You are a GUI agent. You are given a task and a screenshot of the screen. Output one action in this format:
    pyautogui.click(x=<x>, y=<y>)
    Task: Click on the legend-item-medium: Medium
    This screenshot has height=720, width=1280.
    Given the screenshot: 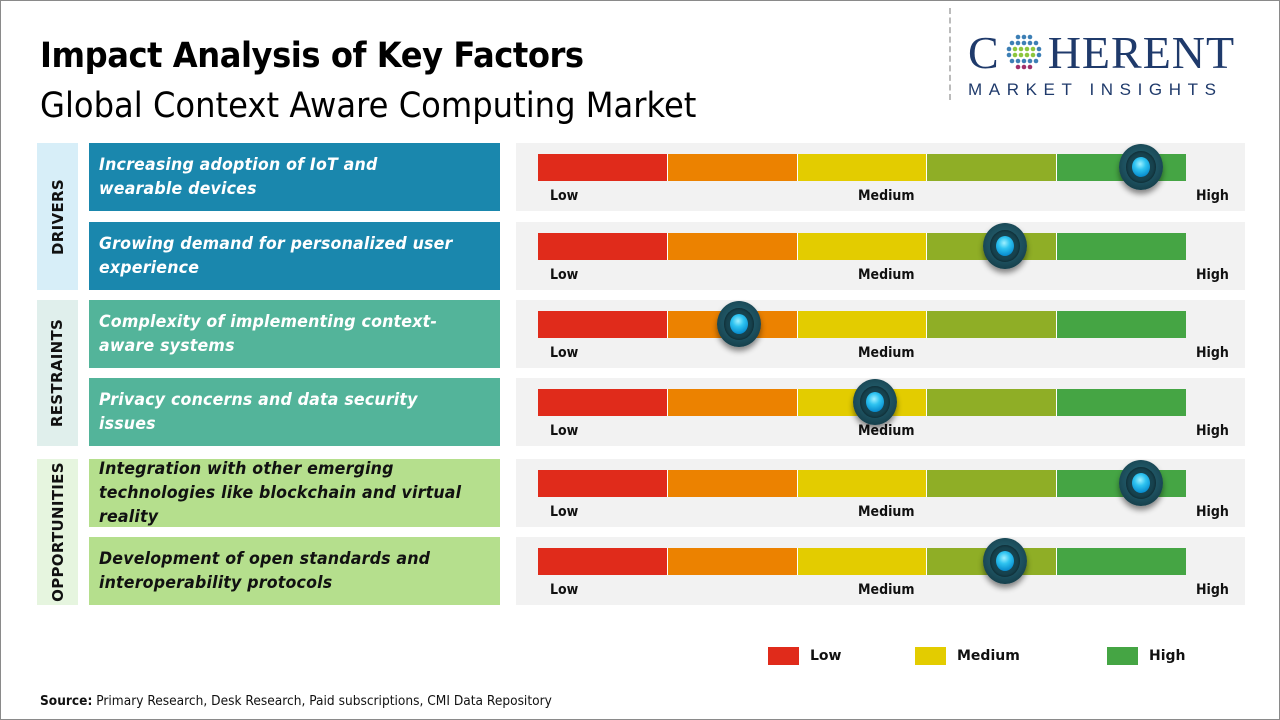 What is the action you would take?
    pyautogui.click(x=967, y=656)
    